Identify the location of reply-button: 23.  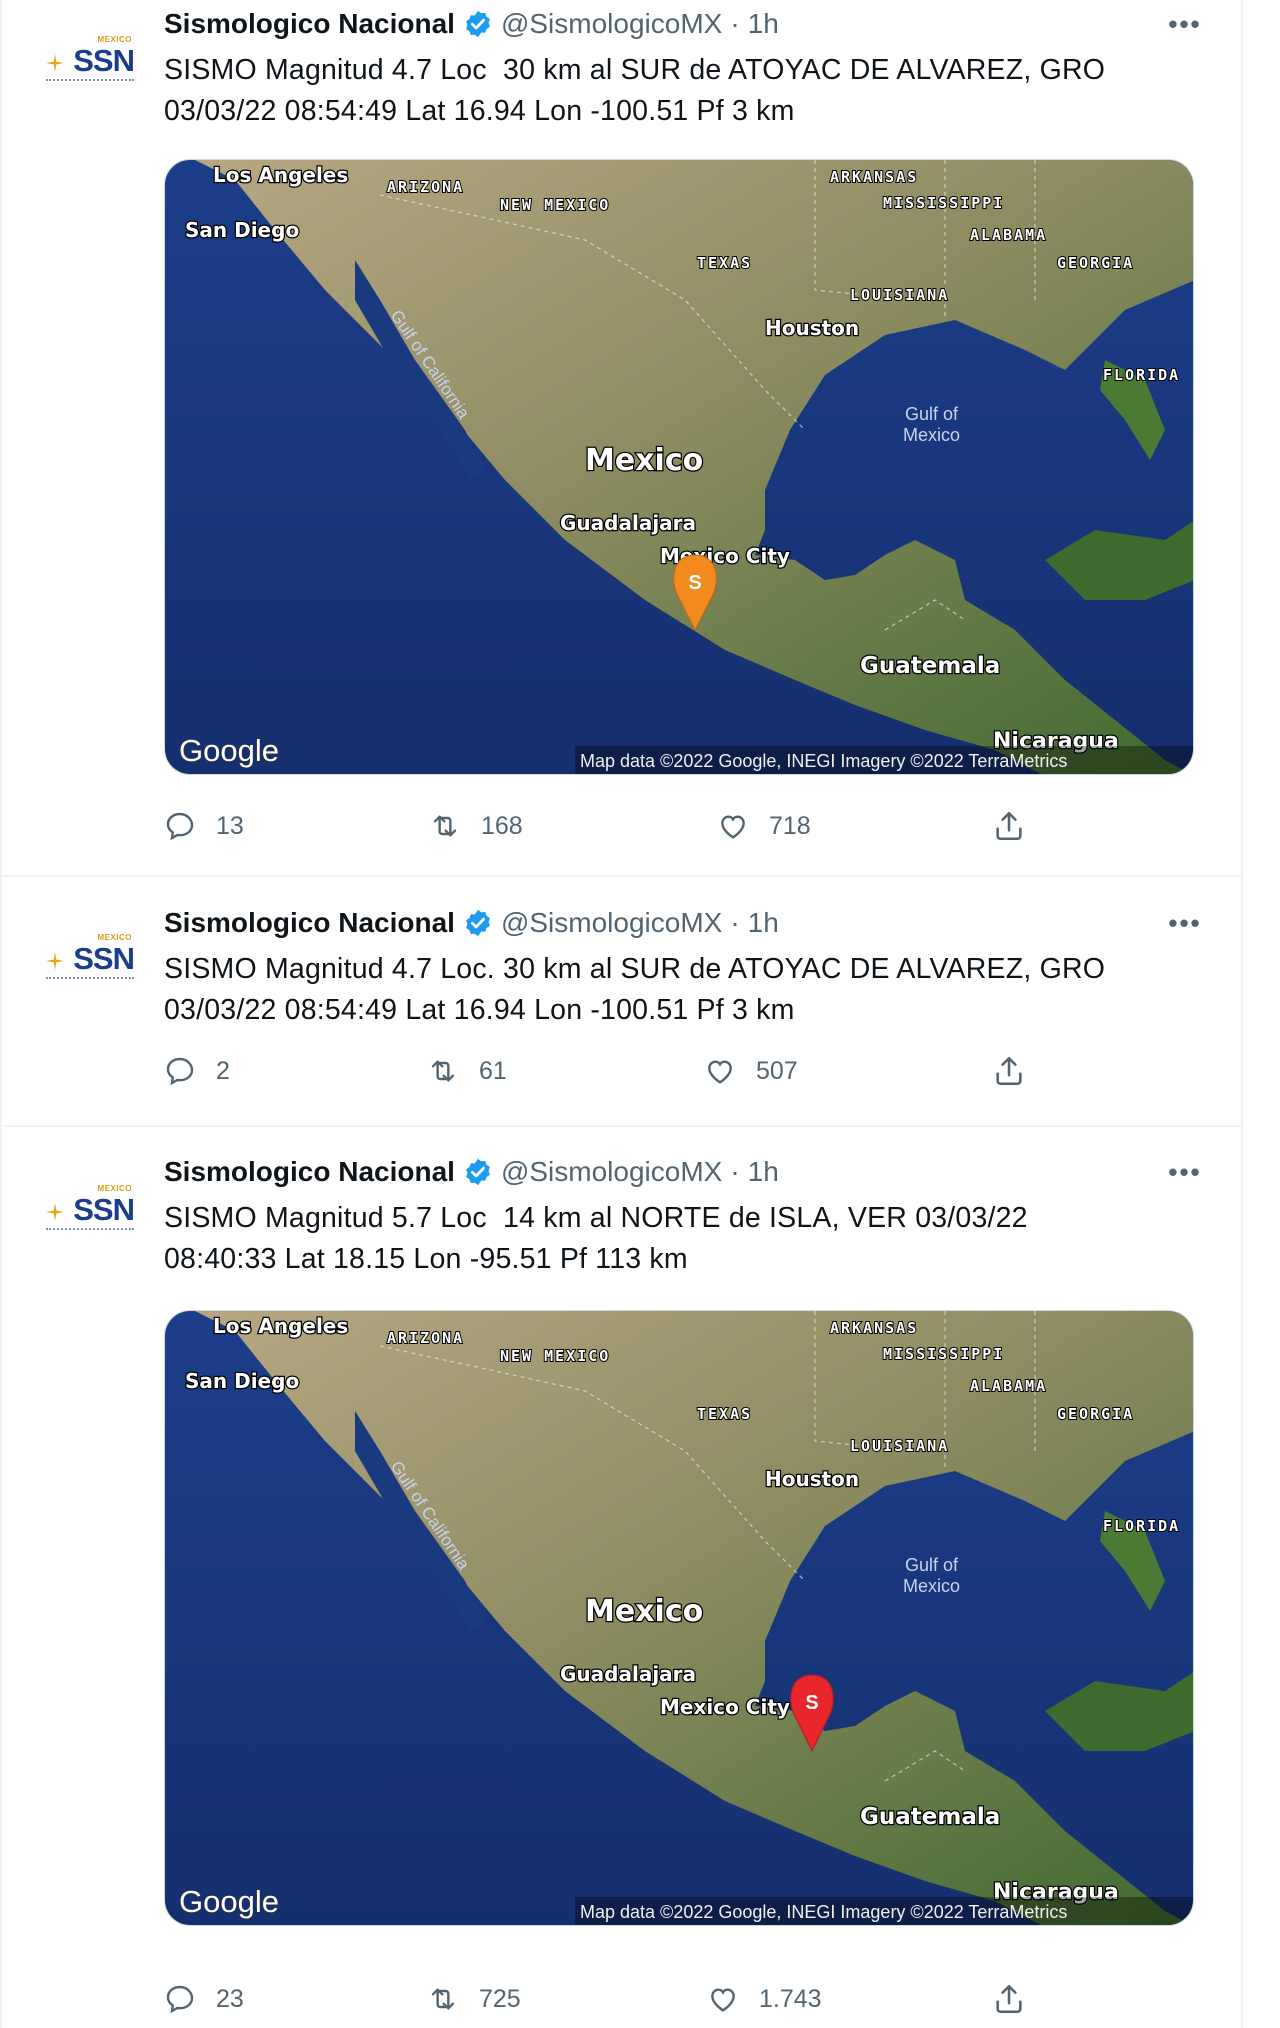
(204, 1999).